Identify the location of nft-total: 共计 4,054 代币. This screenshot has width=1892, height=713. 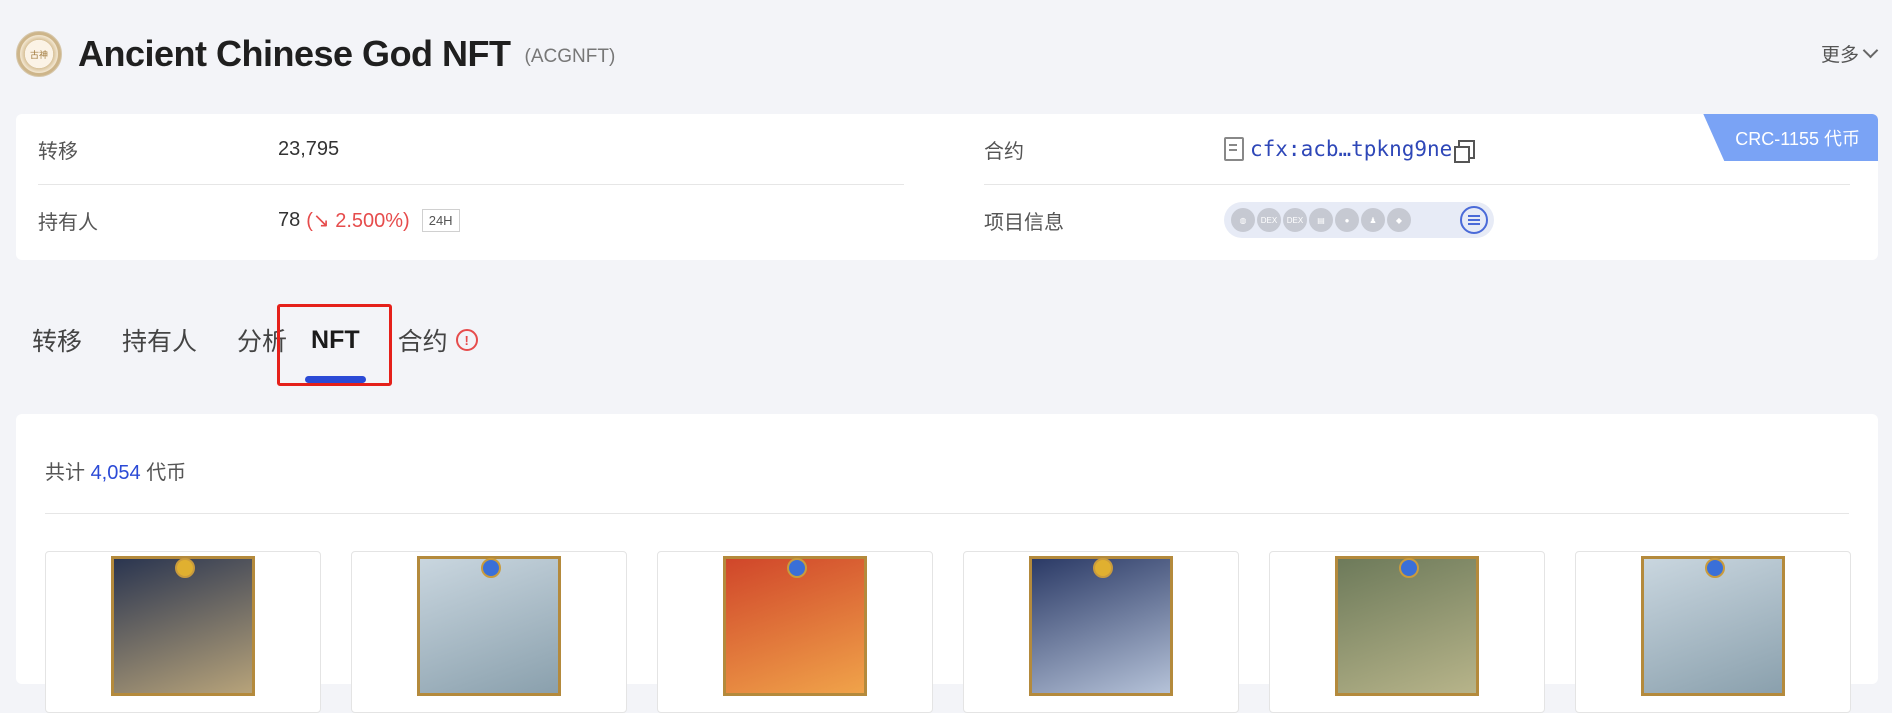
(115, 470).